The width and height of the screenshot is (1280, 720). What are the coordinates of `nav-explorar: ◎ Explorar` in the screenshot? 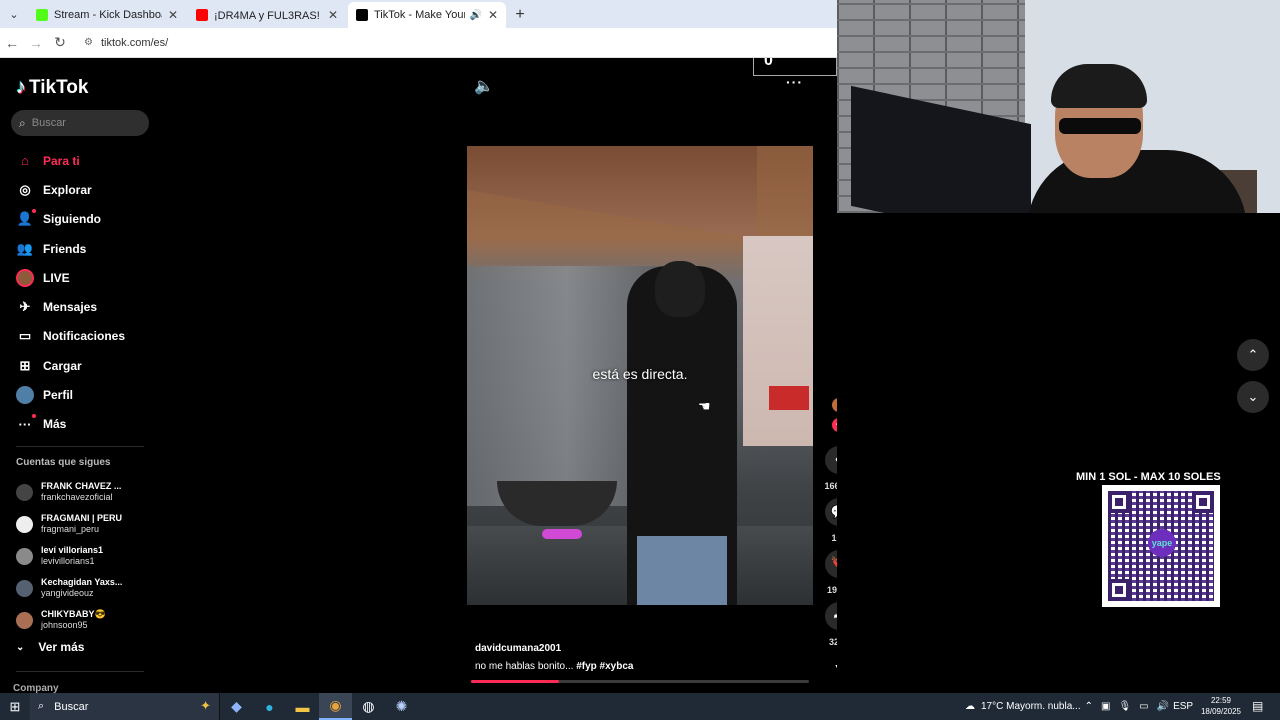 It's located at (80, 189).